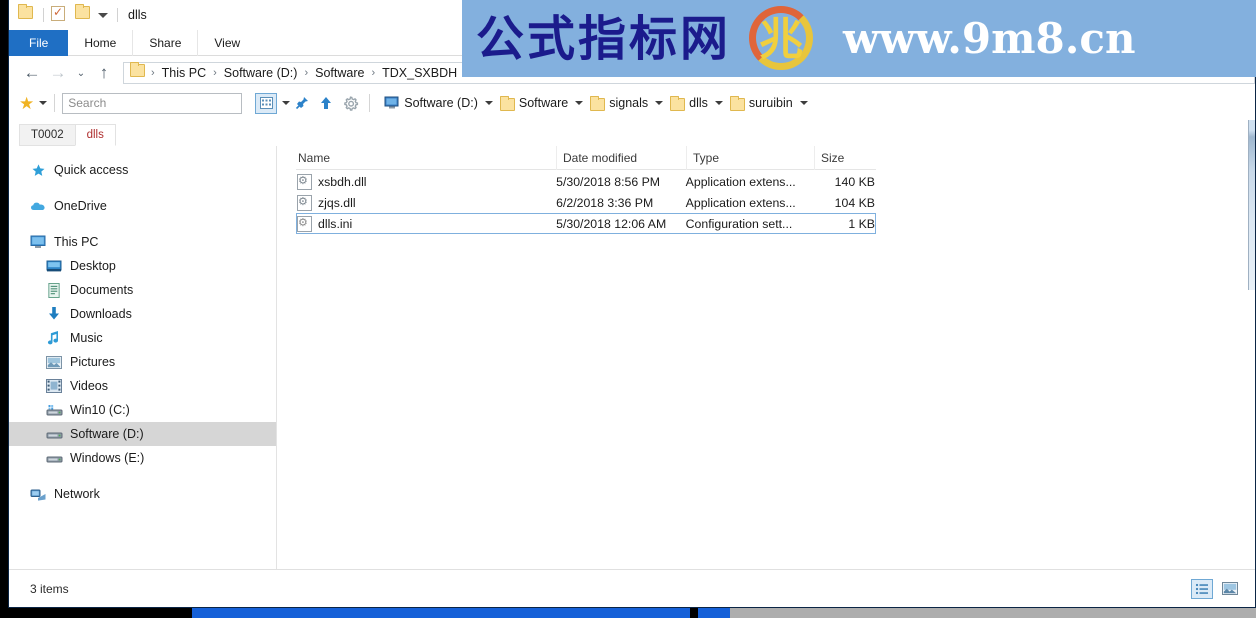  I want to click on favorites-dropdown-icon, so click(43, 103).